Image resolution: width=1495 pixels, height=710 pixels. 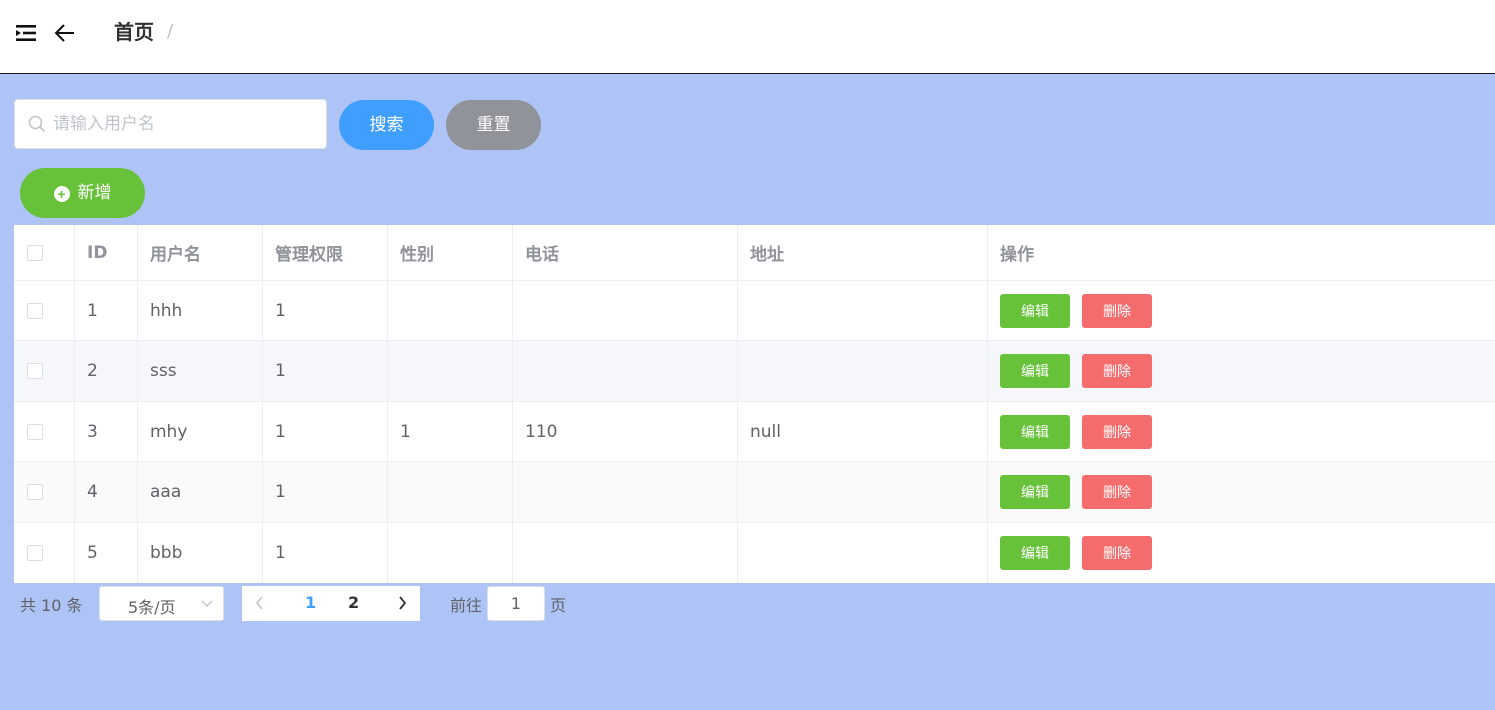 I want to click on column-header-phone: 电话, so click(x=625, y=252).